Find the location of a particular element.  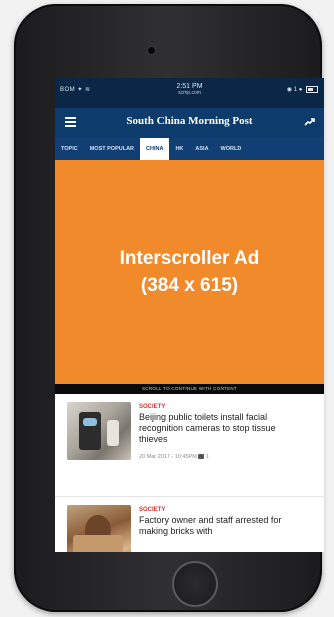

article-meta: 20 Mar 2017 - 10:45PM 1 is located at coordinates (174, 457).